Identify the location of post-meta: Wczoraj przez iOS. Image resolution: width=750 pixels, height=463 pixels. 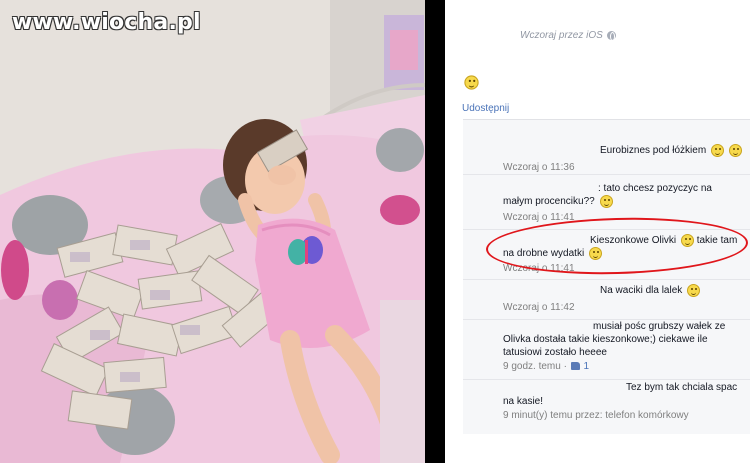
(568, 35).